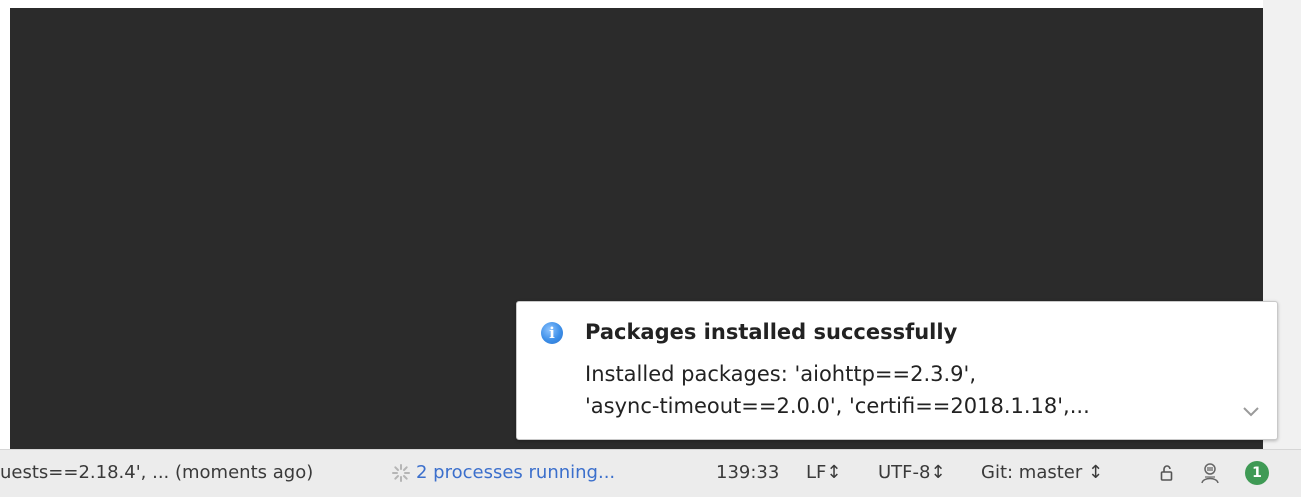 This screenshot has height=497, width=1301. What do you see at coordinates (771, 332) in the screenshot?
I see `notification-title: Packages installed successfully` at bounding box center [771, 332].